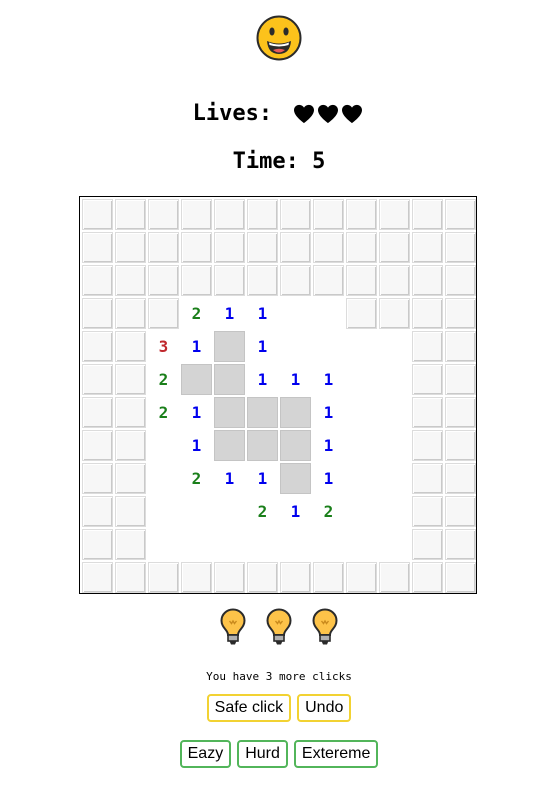 This screenshot has height=807, width=558. I want to click on difficulty-extreme-button: Extereme, so click(336, 754).